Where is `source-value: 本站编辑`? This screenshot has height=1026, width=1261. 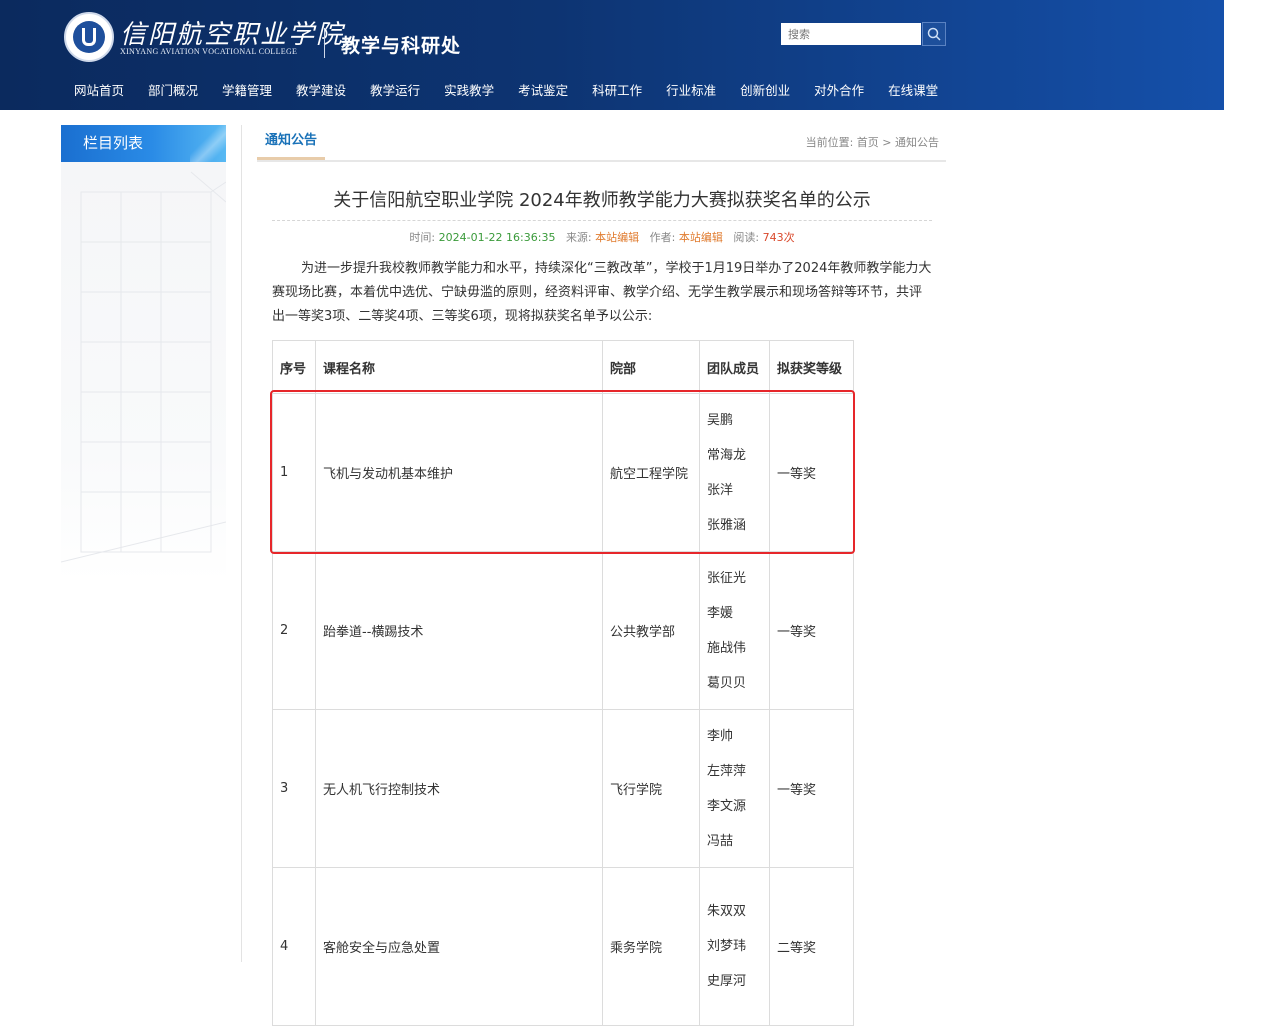
source-value: 本站编辑 is located at coordinates (617, 237).